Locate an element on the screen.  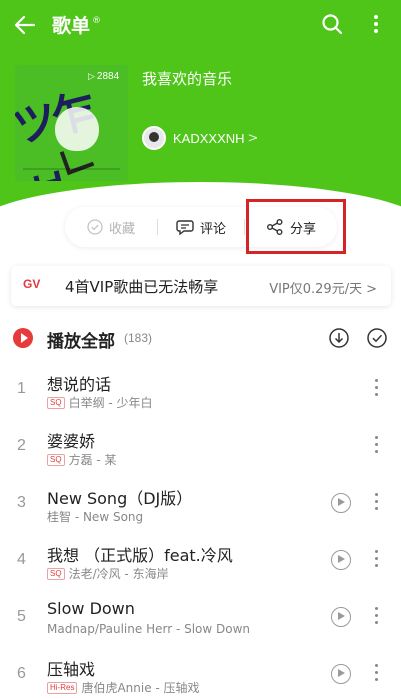
song-index: 6 is located at coordinates (21, 673).